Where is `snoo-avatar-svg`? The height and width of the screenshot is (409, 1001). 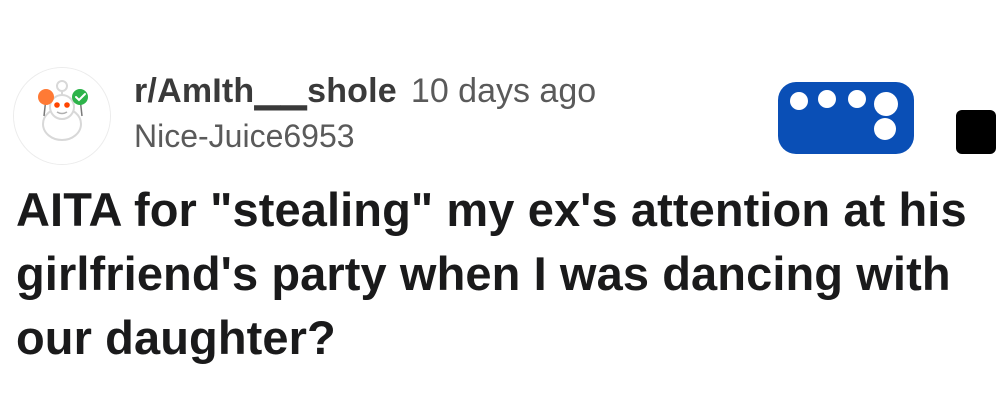
snoo-avatar-svg is located at coordinates (62, 116).